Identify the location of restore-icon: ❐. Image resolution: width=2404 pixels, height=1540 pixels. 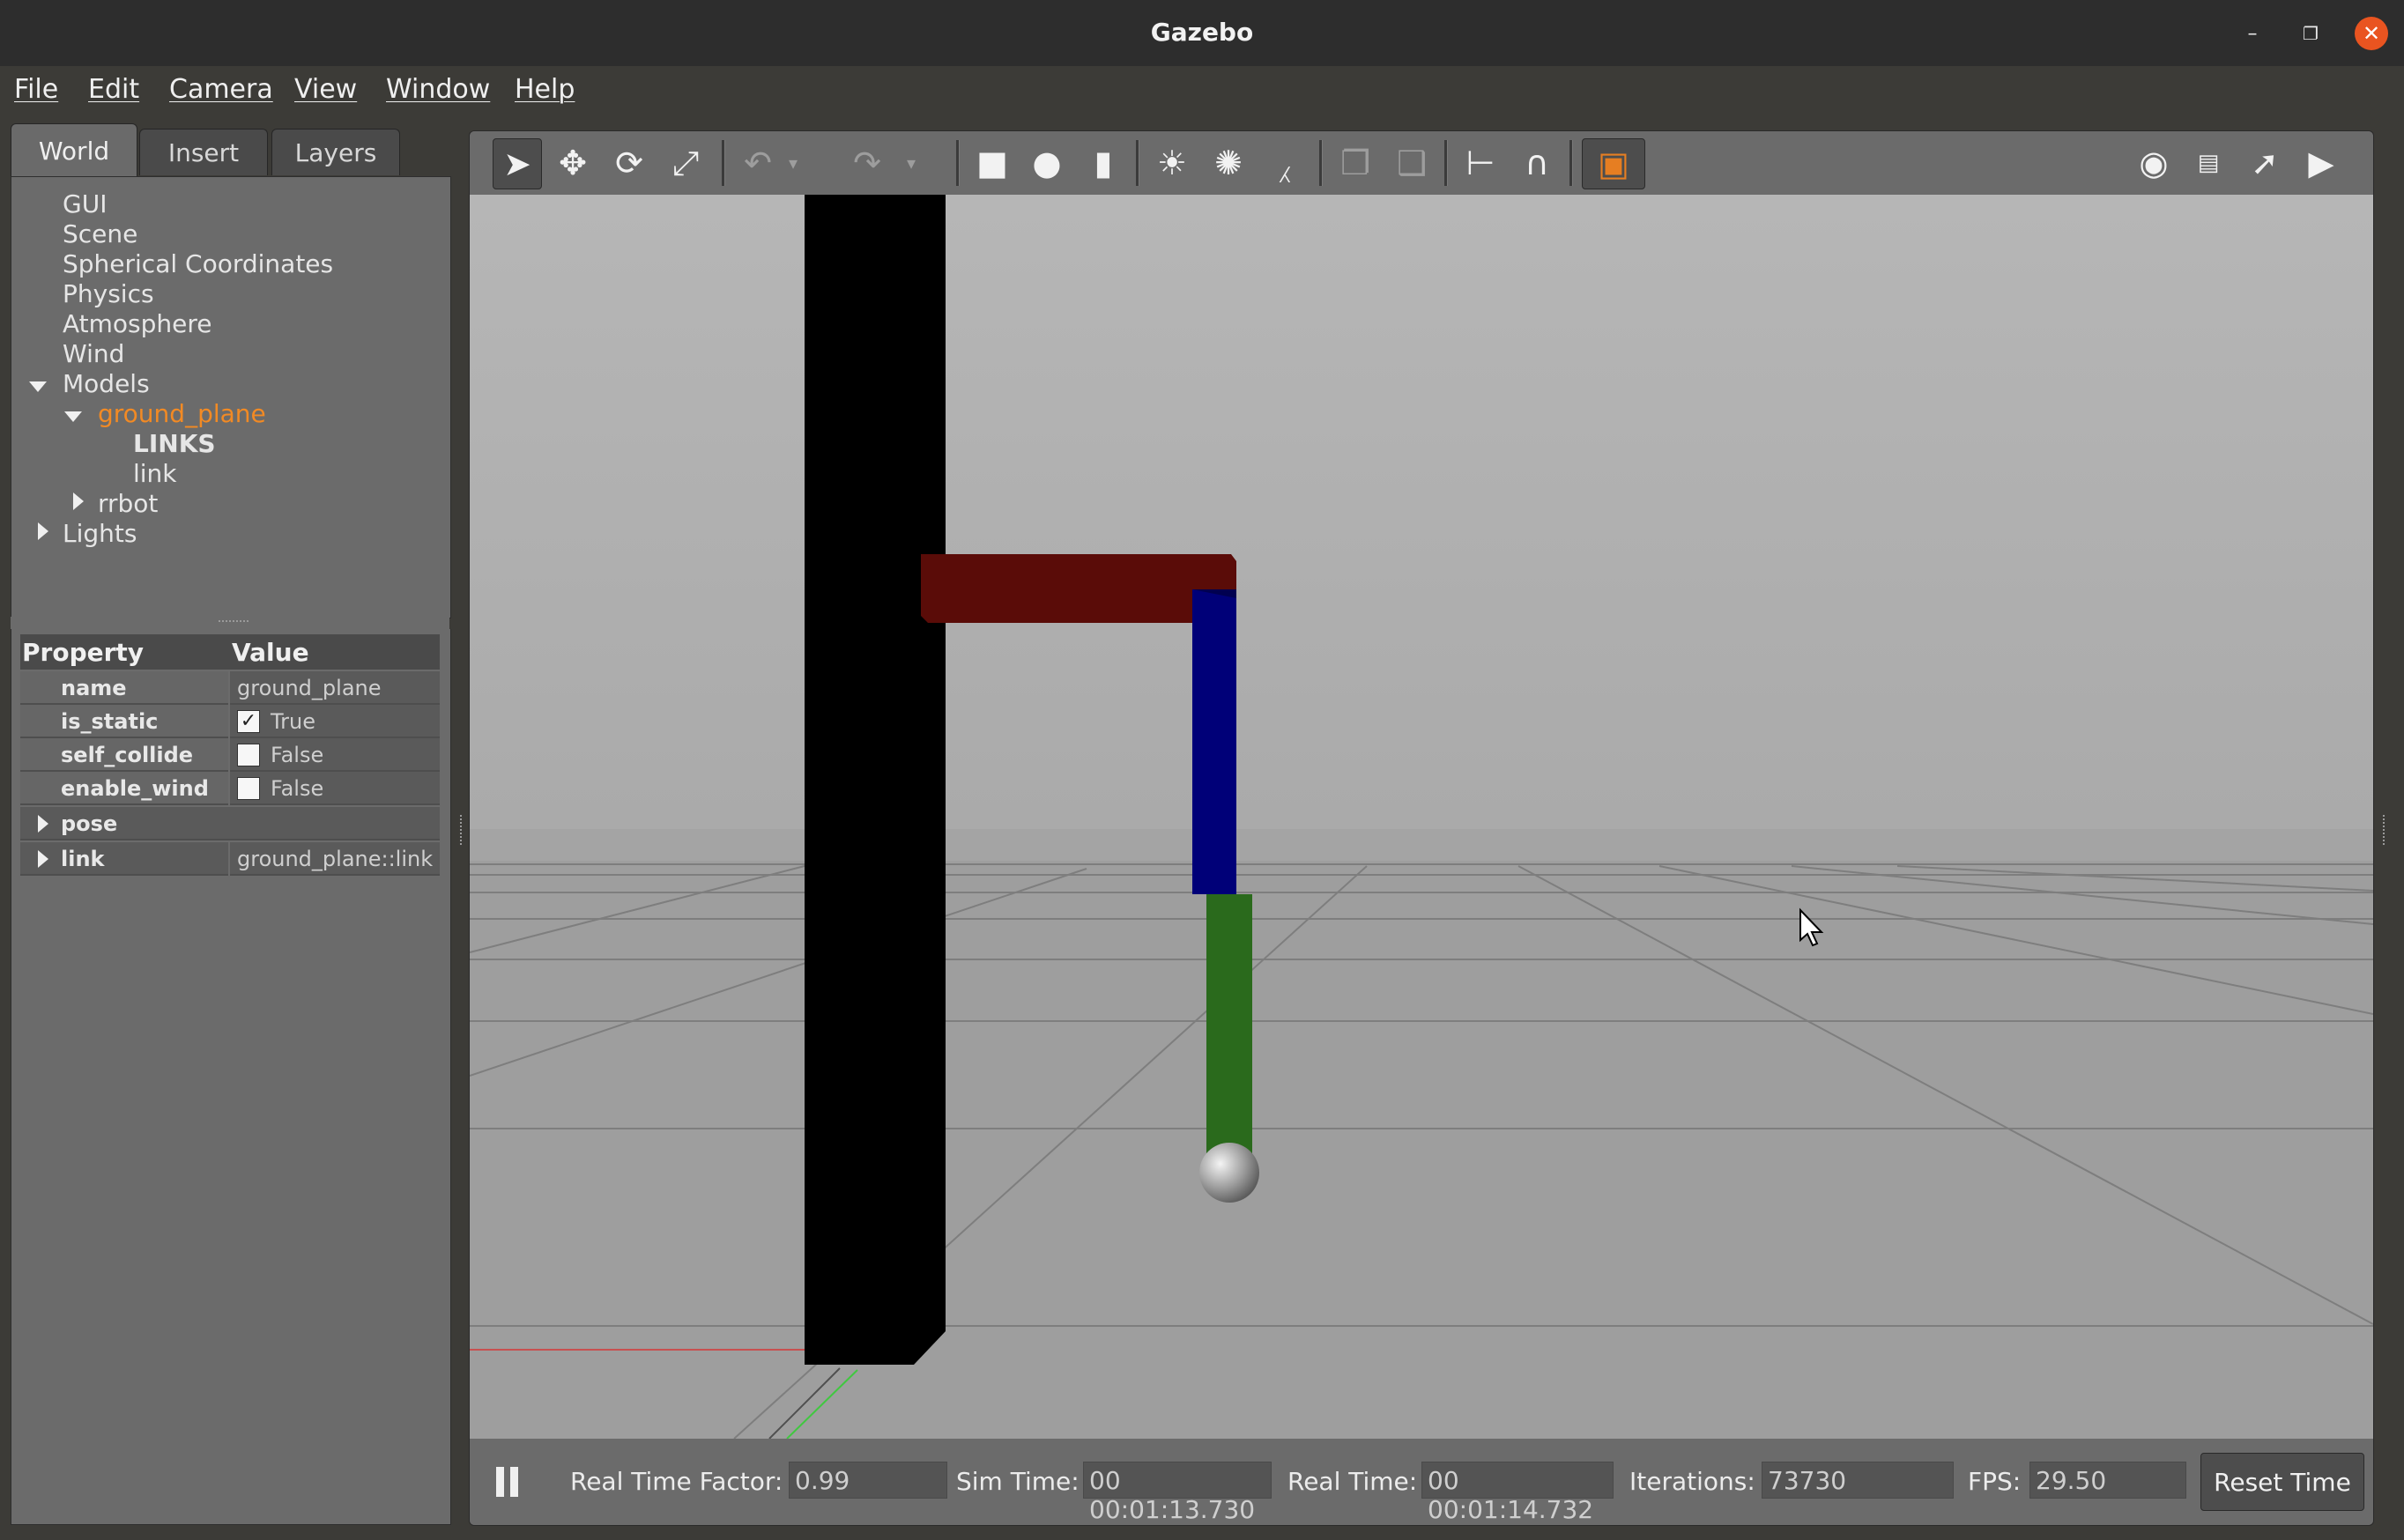
(2311, 34).